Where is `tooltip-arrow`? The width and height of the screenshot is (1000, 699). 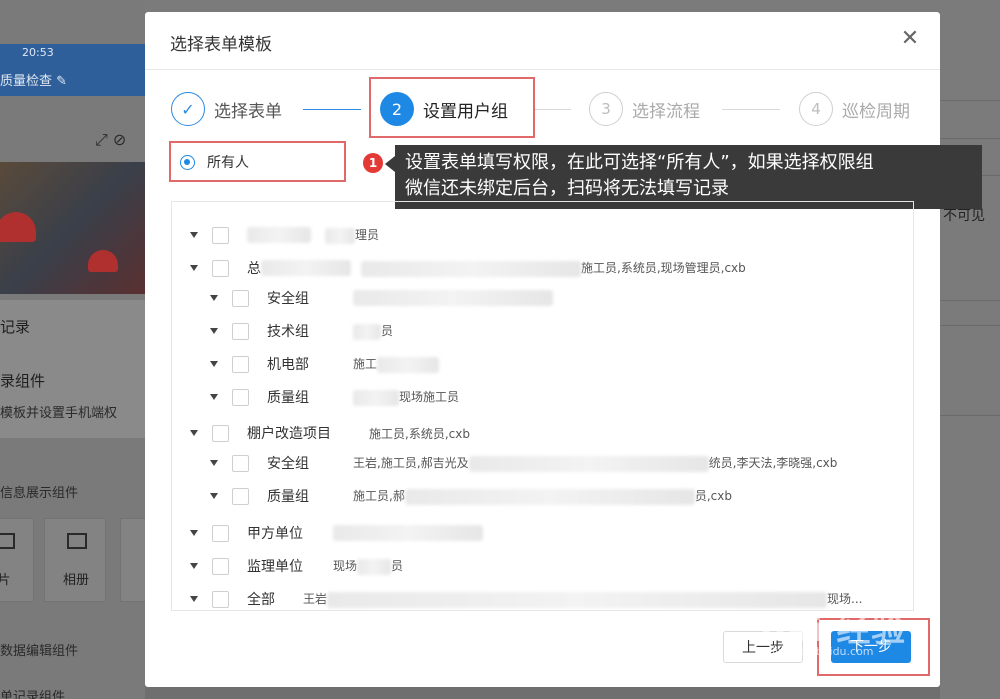
tooltip-arrow is located at coordinates (390, 164).